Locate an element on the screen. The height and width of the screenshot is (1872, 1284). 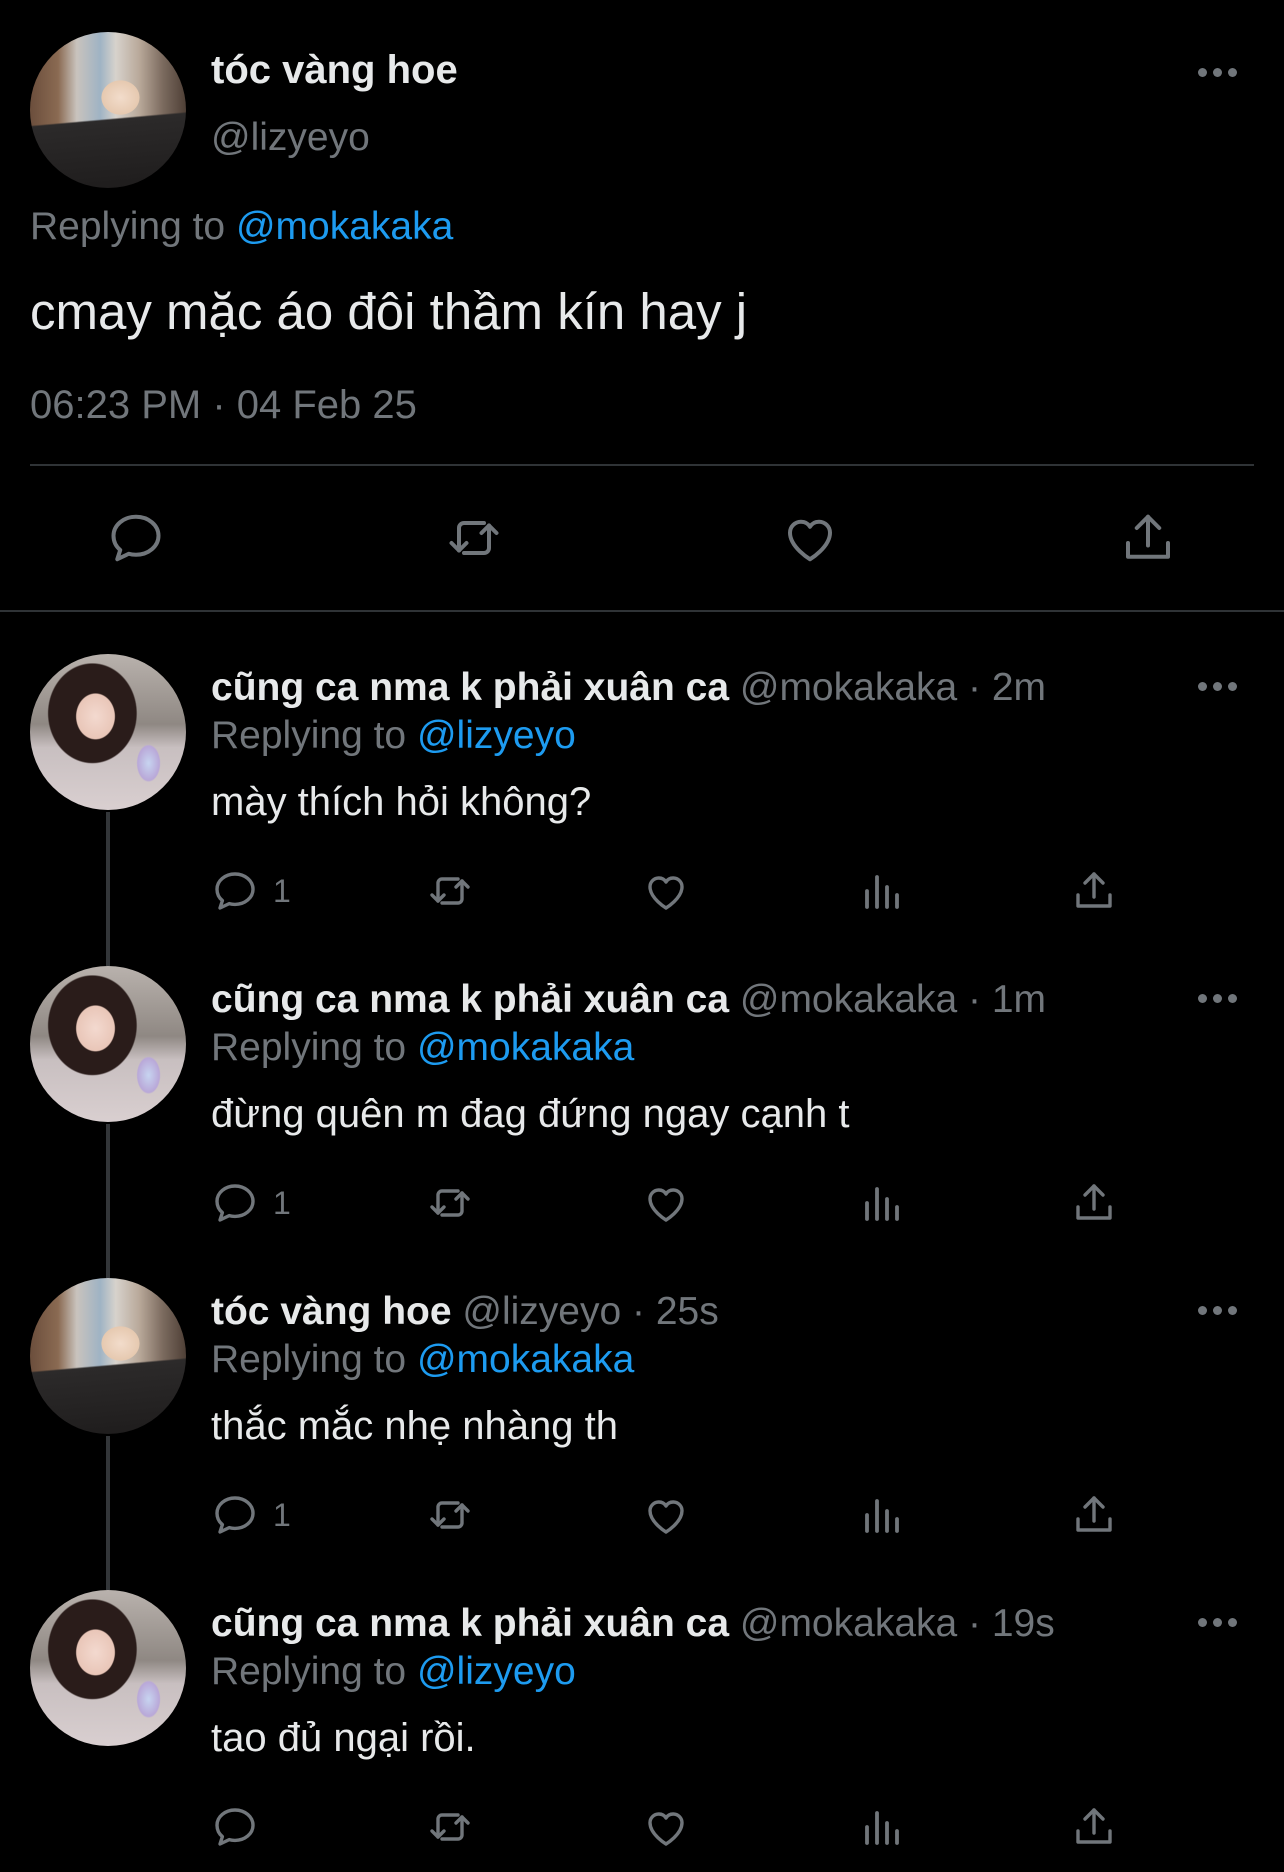
reply-header: tóc vàng hoe @lizyeyo · 25s is located at coordinates (465, 1312).